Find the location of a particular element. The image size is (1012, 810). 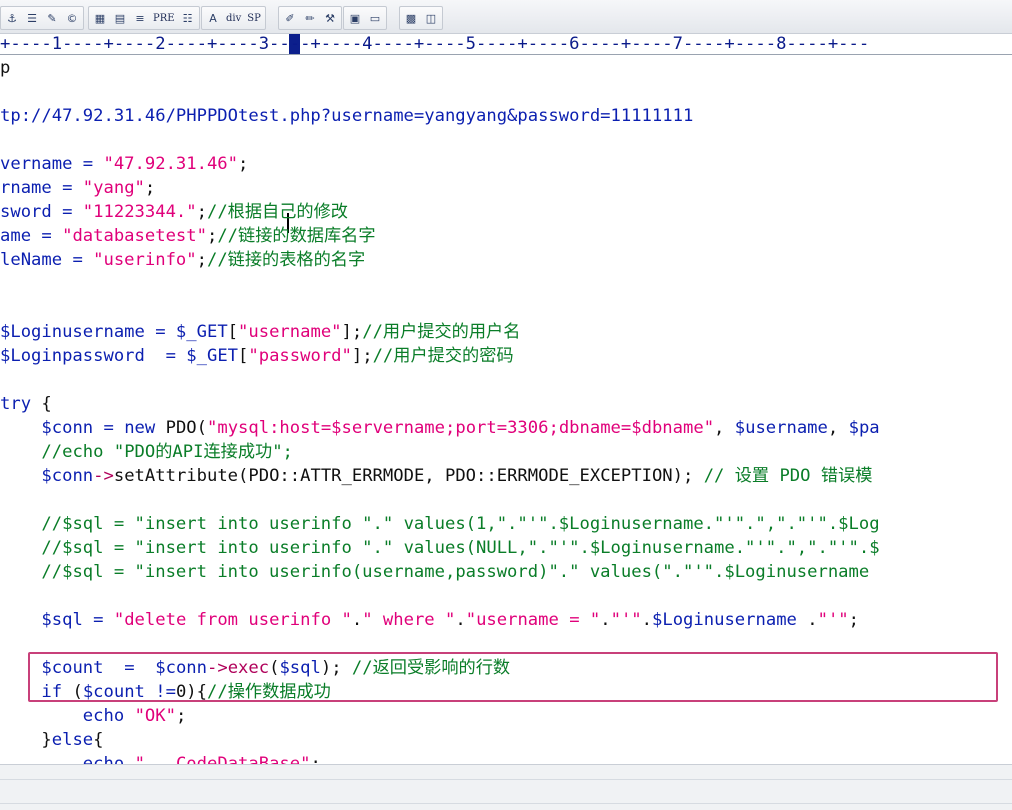

toolbar-group: ▦ ▤ ≡ PRE ☷ is located at coordinates (144, 18).